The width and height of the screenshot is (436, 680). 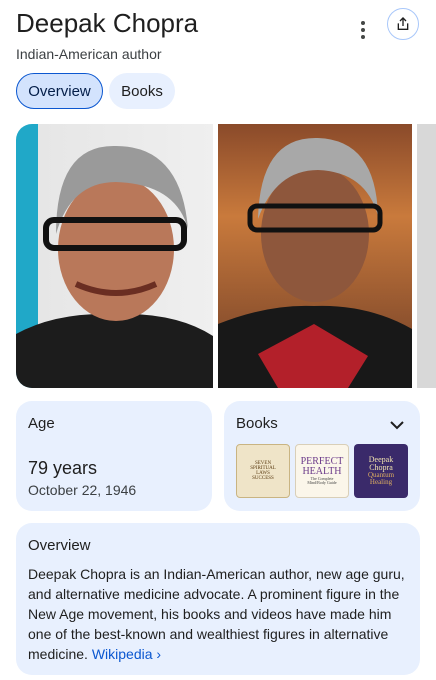 What do you see at coordinates (114, 456) in the screenshot?
I see `age-card: Age 79 years October 22, 1946` at bounding box center [114, 456].